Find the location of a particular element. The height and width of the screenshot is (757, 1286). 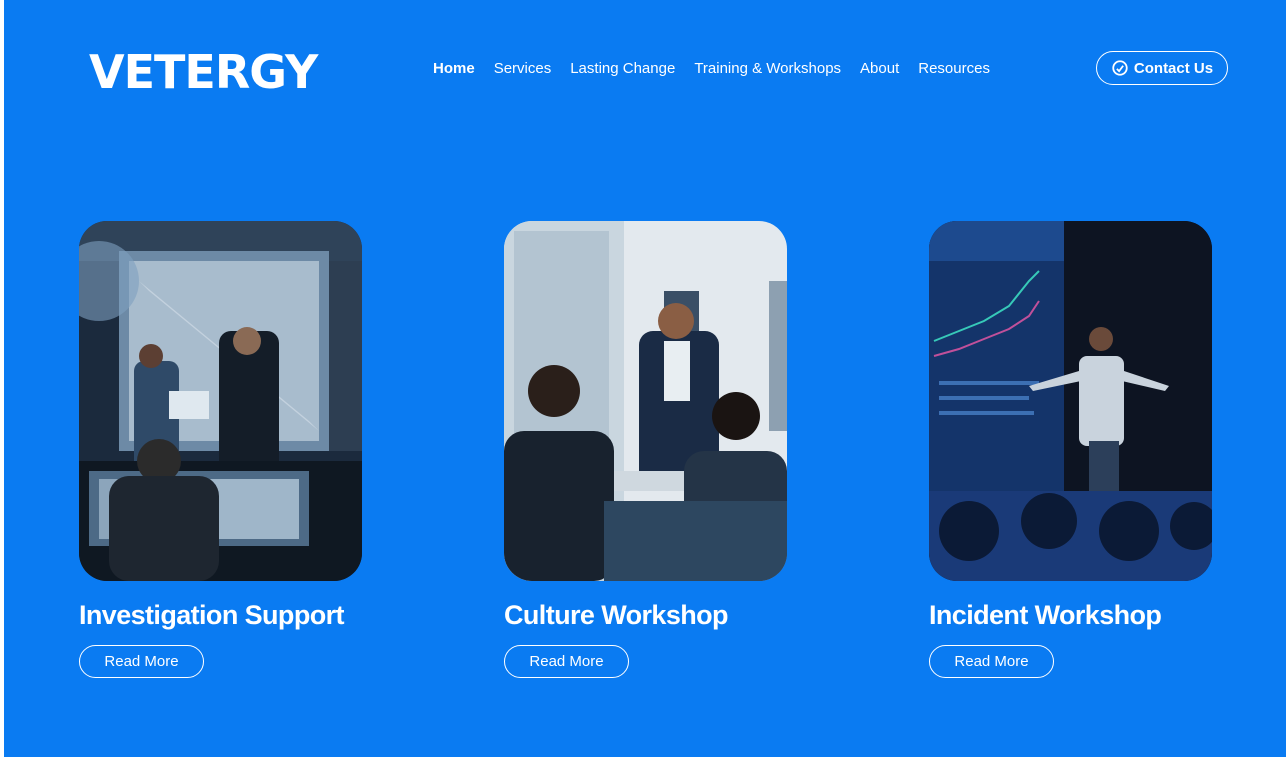

contact-us-button: Contact Us is located at coordinates (1162, 68).